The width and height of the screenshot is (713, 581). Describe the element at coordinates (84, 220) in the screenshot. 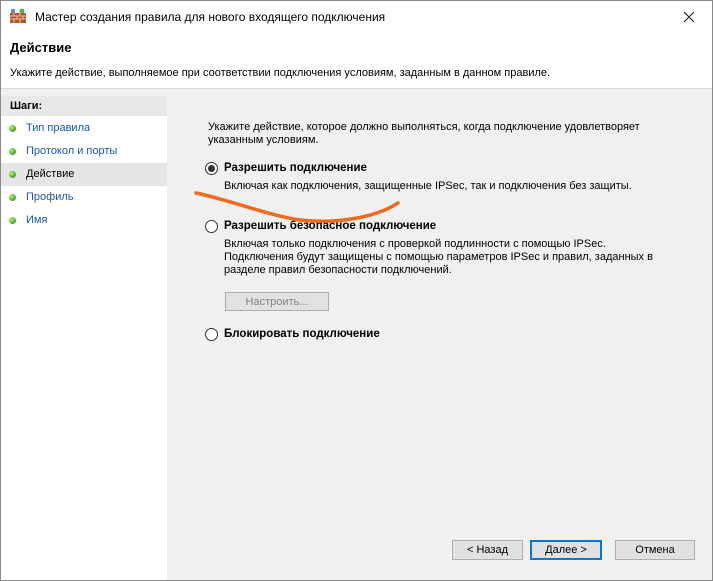

I see `step-name: Имя` at that location.